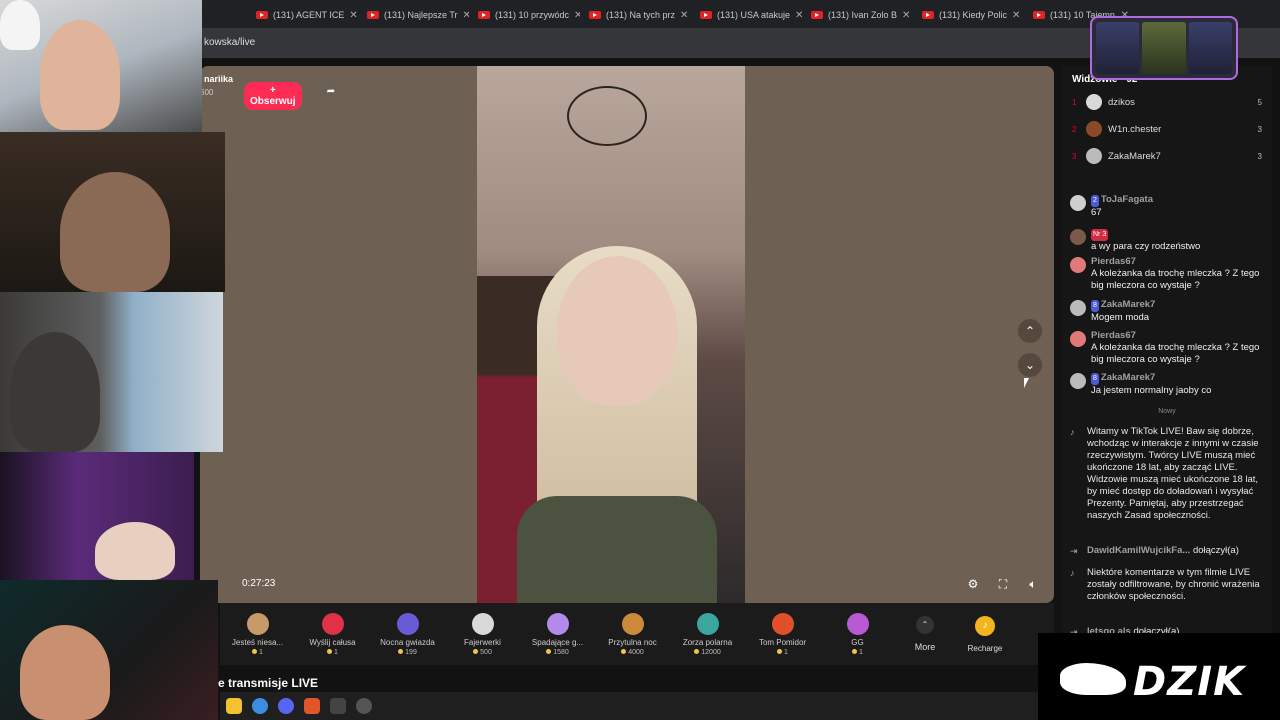 The image size is (1280, 720). Describe the element at coordinates (1003, 584) in the screenshot. I see `fullscreen-icon: ⛶` at that location.